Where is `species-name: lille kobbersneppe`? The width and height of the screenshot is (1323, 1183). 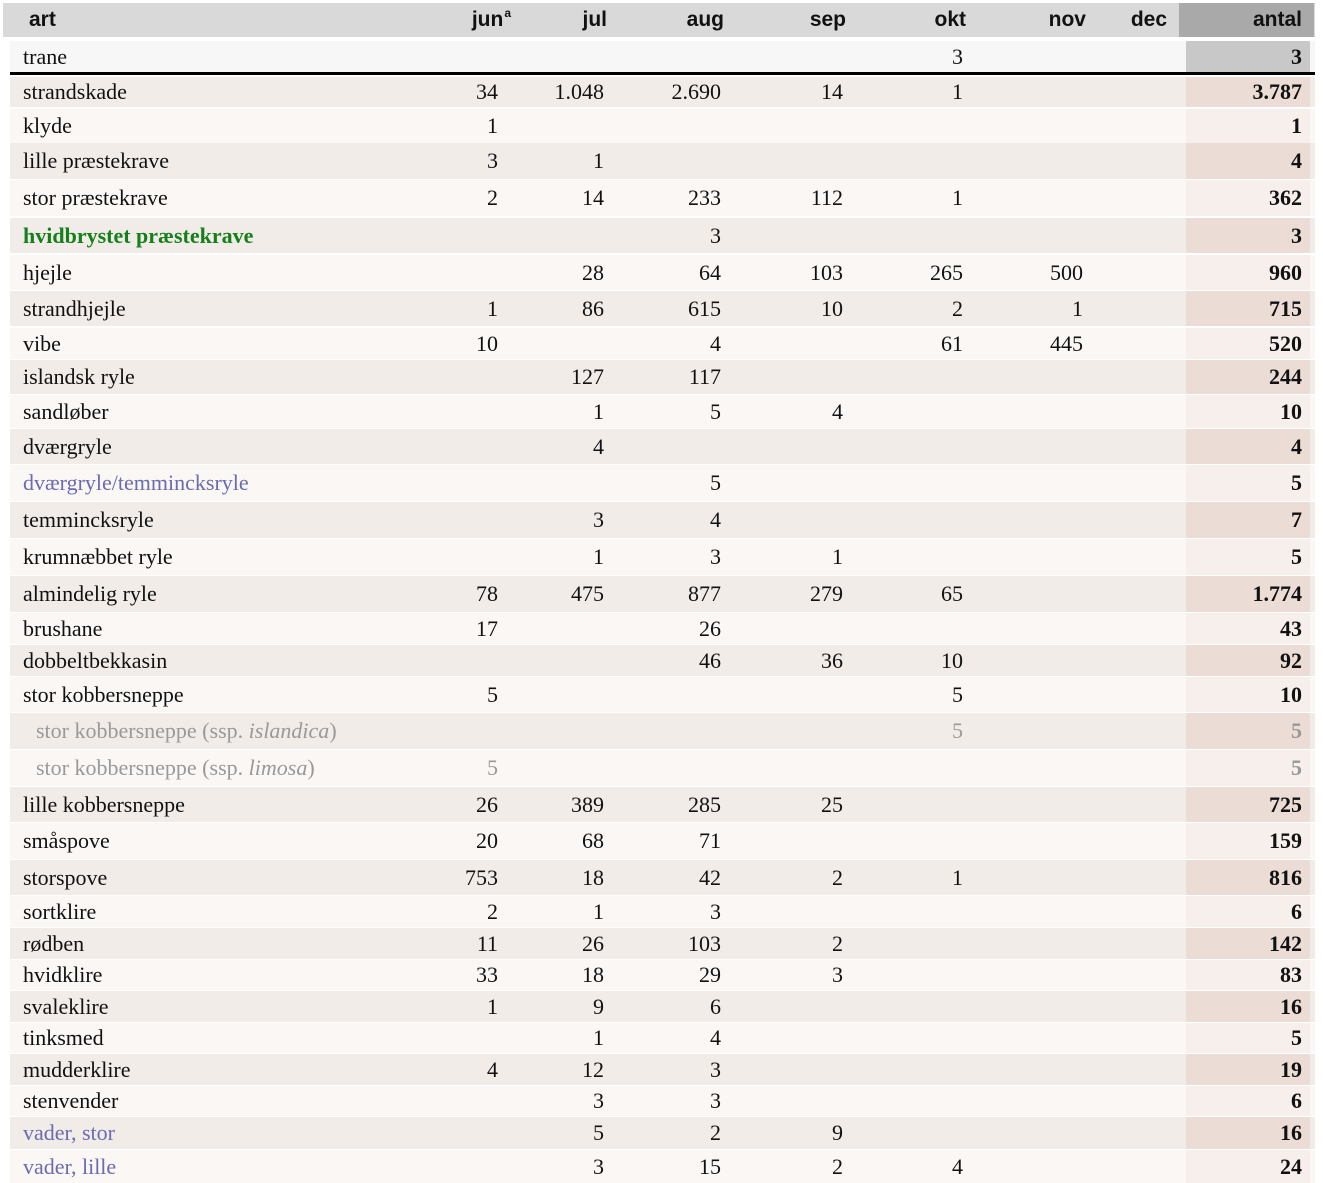 species-name: lille kobbersneppe is located at coordinates (104, 804).